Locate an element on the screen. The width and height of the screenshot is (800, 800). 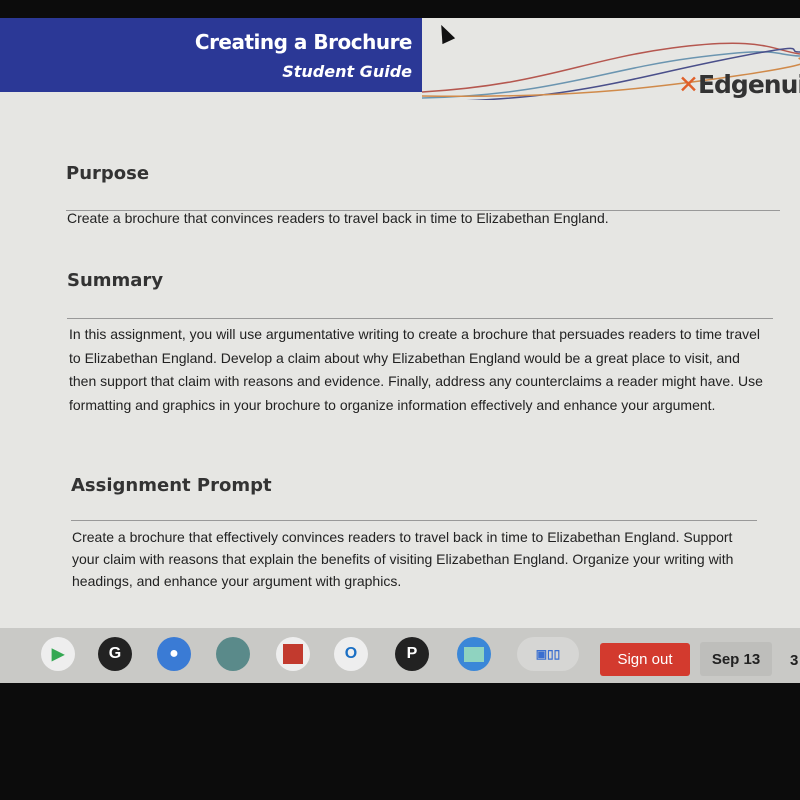
open-windows-icon: ▣▯▯ is located at coordinates (548, 654).